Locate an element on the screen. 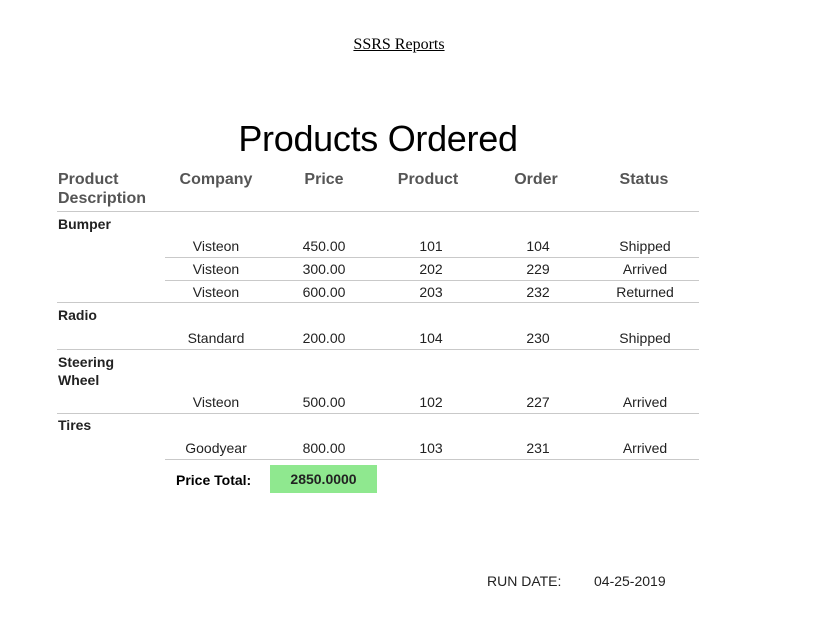  price-total-label: Price Total: is located at coordinates (214, 480).